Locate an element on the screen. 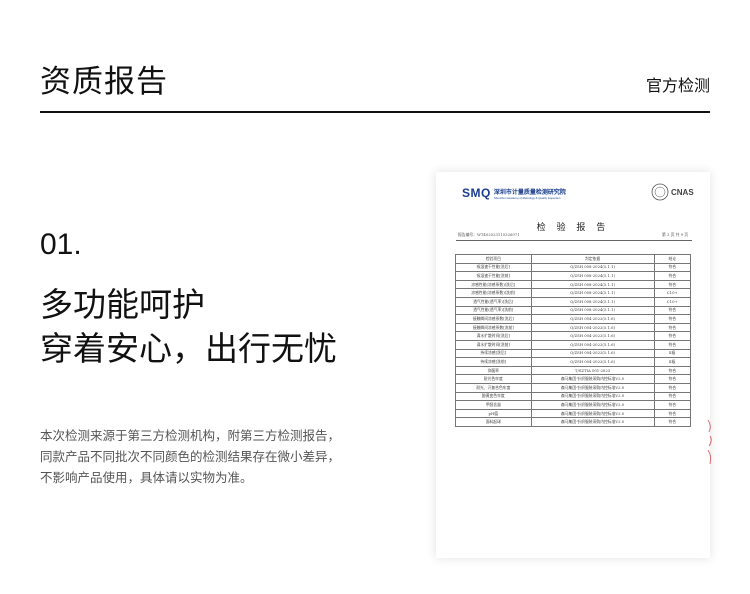 This screenshot has height=594, width=750. table-cell: 持续凉感[洗前] is located at coordinates (493, 362).